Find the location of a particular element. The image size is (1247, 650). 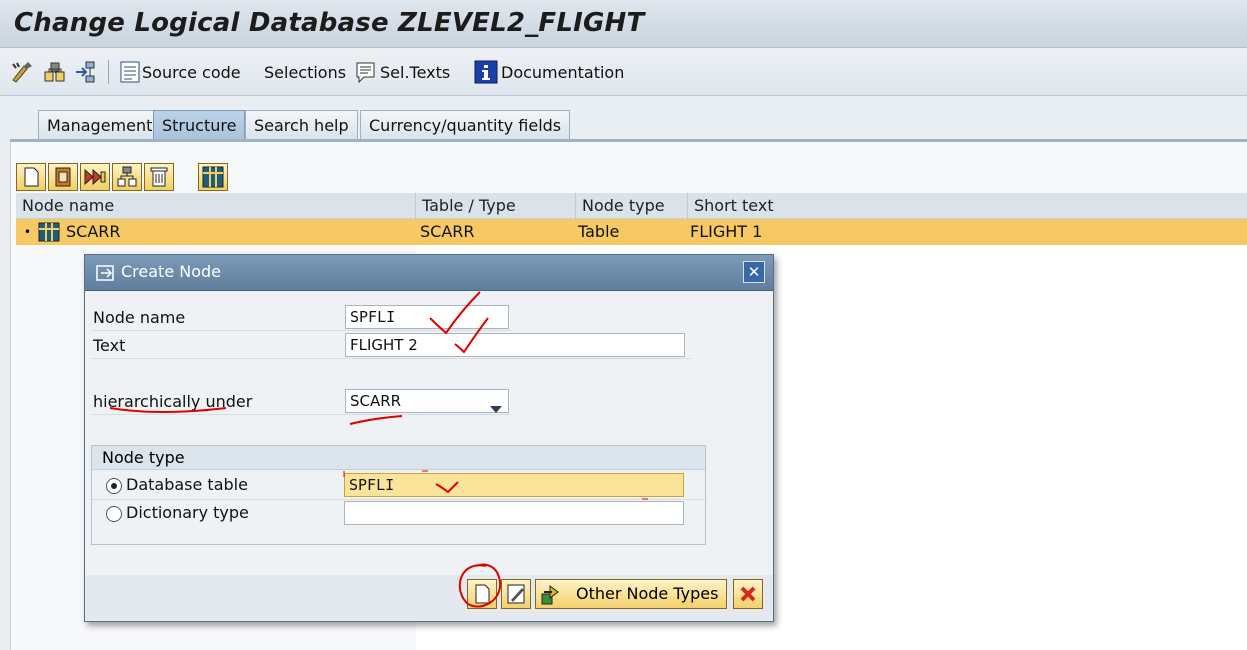

hierarchy-button is located at coordinates (127, 177).